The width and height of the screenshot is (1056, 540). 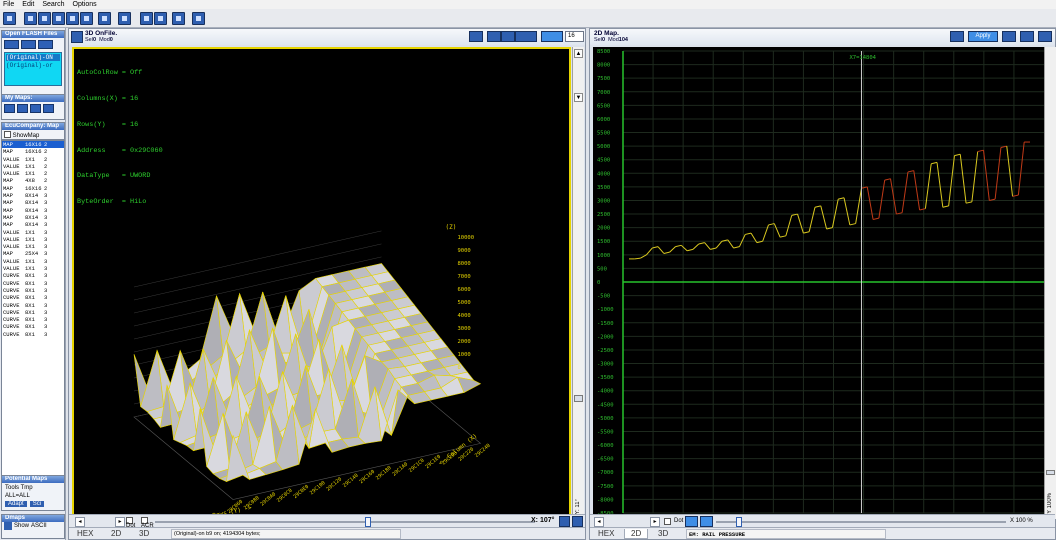 What do you see at coordinates (30, 18) in the screenshot?
I see `first-icon` at bounding box center [30, 18].